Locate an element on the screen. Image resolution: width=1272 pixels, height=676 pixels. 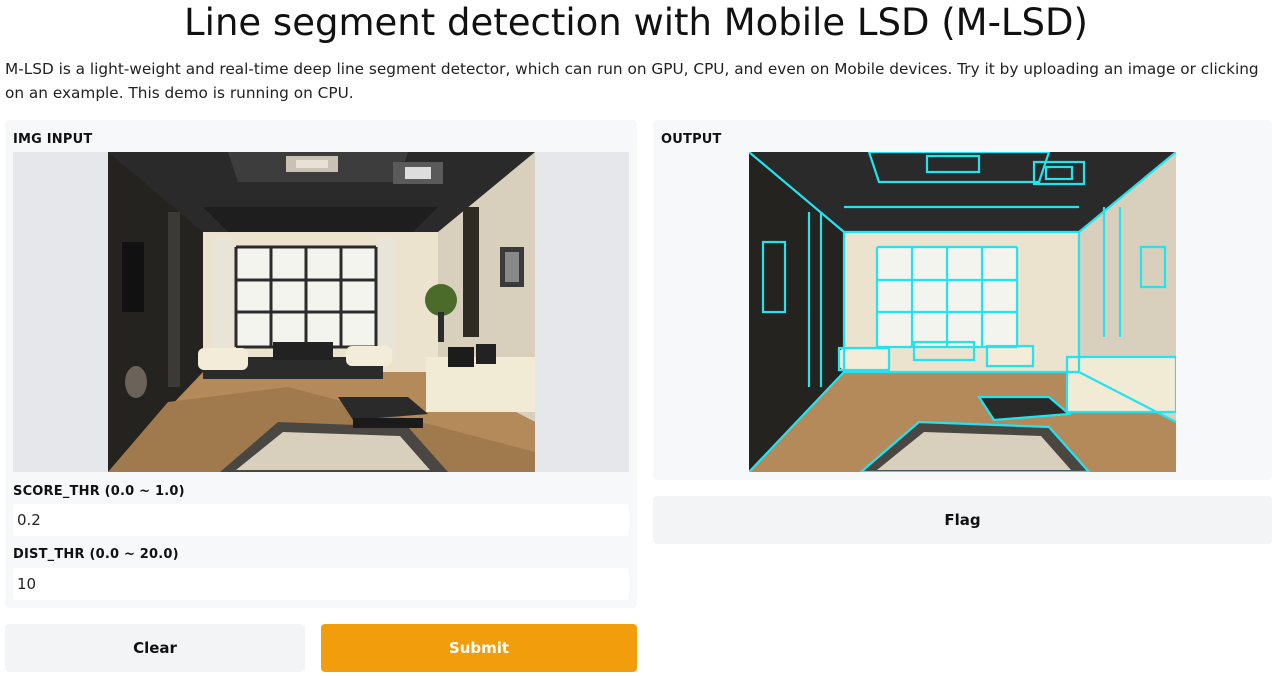
dist-thr-label: DIST_THR (0.0 ~ 20.0) is located at coordinates (96, 554).